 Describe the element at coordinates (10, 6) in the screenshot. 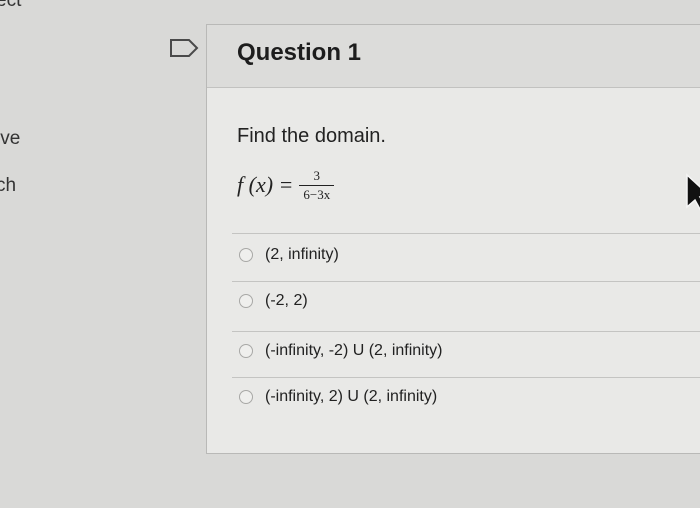

I see `nav-item-select: ect` at that location.